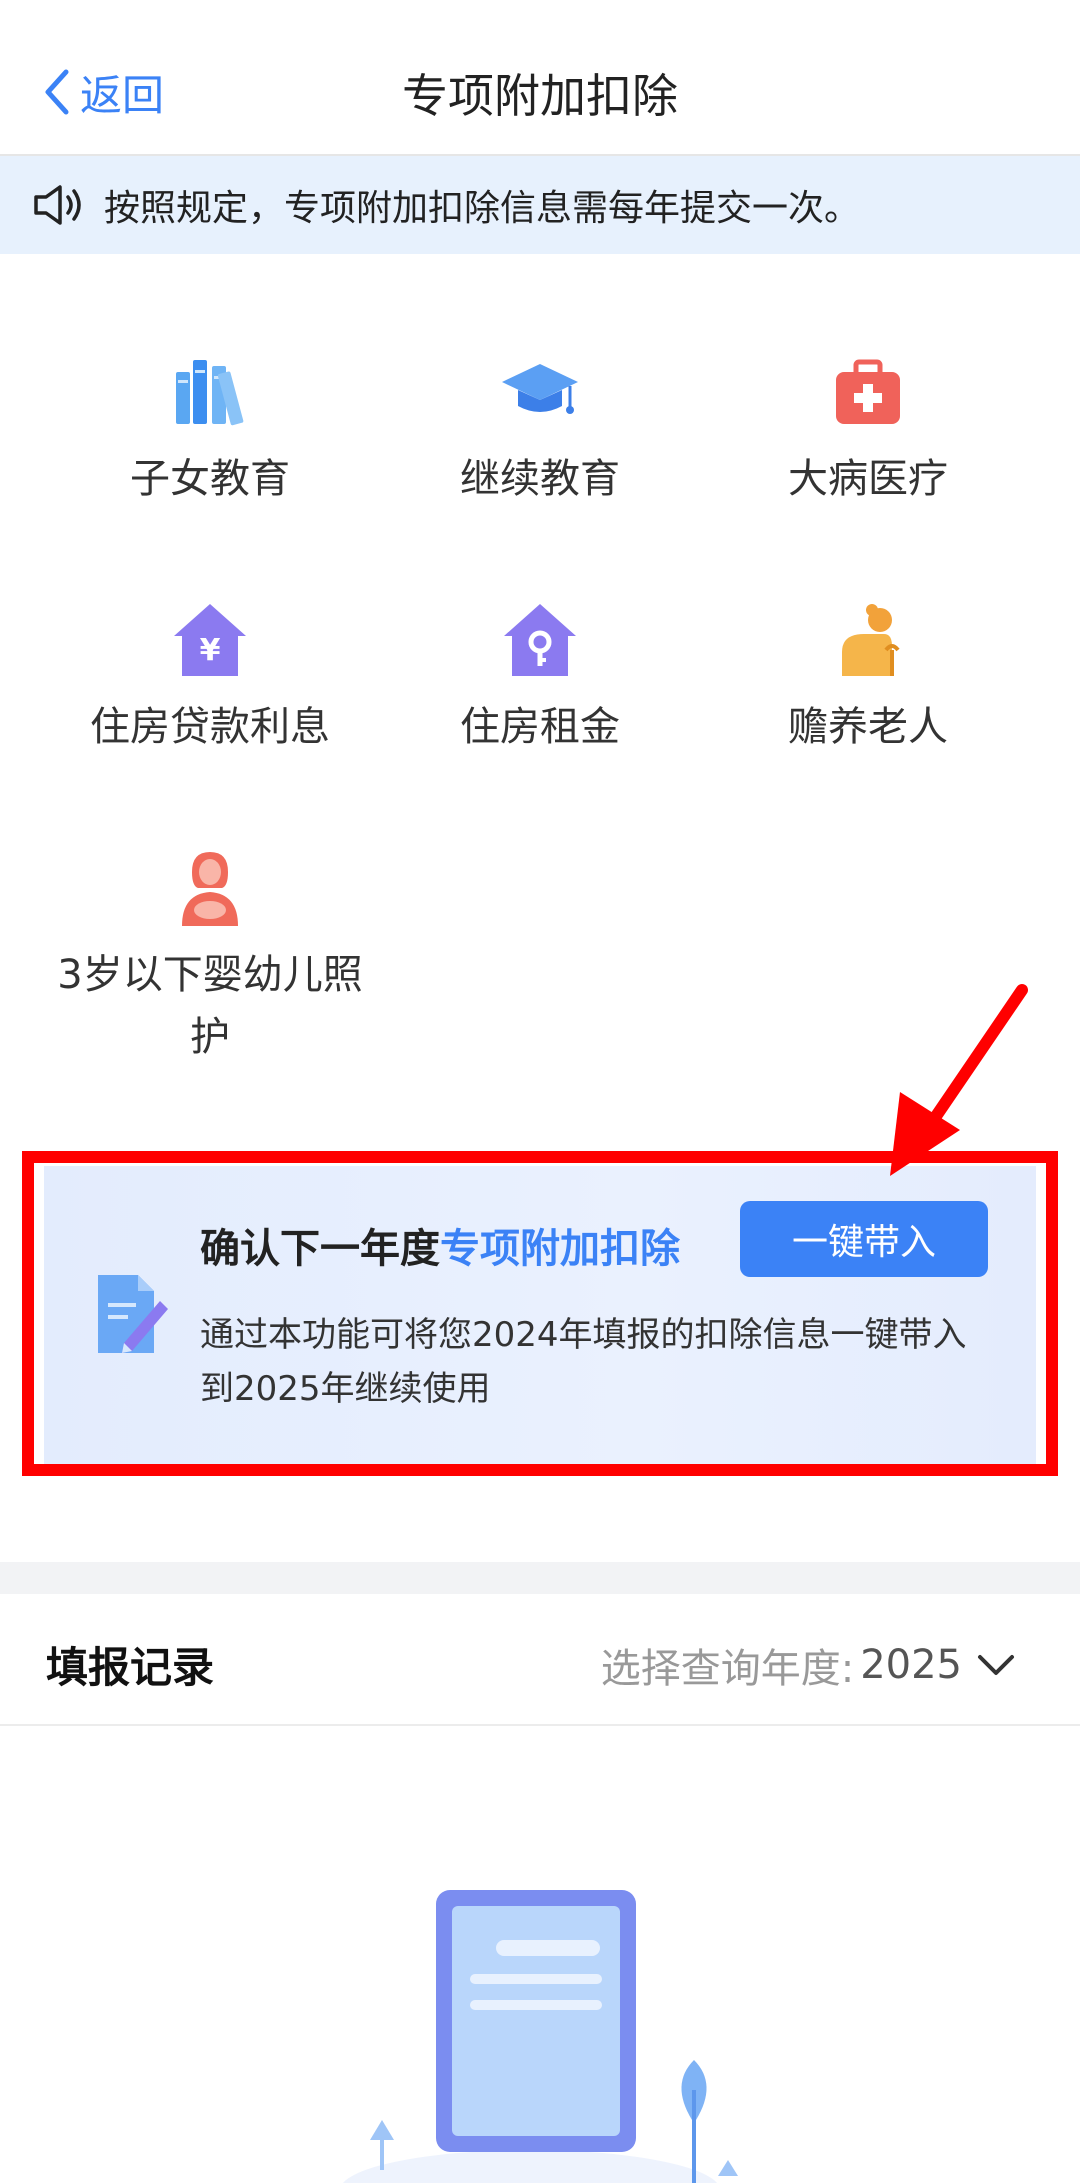  I want to click on notice-bar: 按照规定，专项附加扣除信息需每年提交一次。, so click(540, 205).